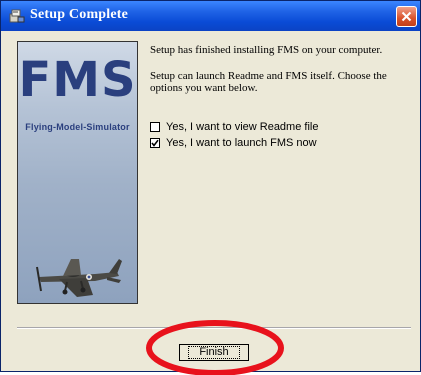 Image resolution: width=421 pixels, height=375 pixels. I want to click on launch-fms-checkbox, so click(155, 143).